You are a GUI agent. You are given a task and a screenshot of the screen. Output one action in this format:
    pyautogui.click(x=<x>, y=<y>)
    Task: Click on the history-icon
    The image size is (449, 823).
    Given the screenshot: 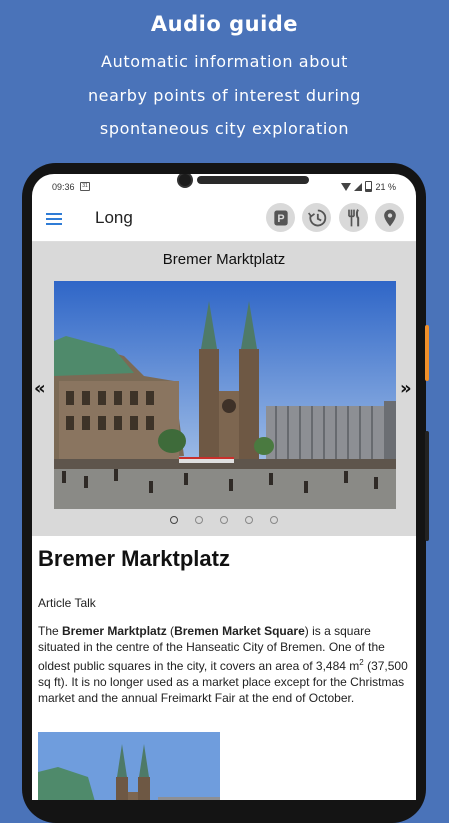 What is the action you would take?
    pyautogui.click(x=316, y=217)
    